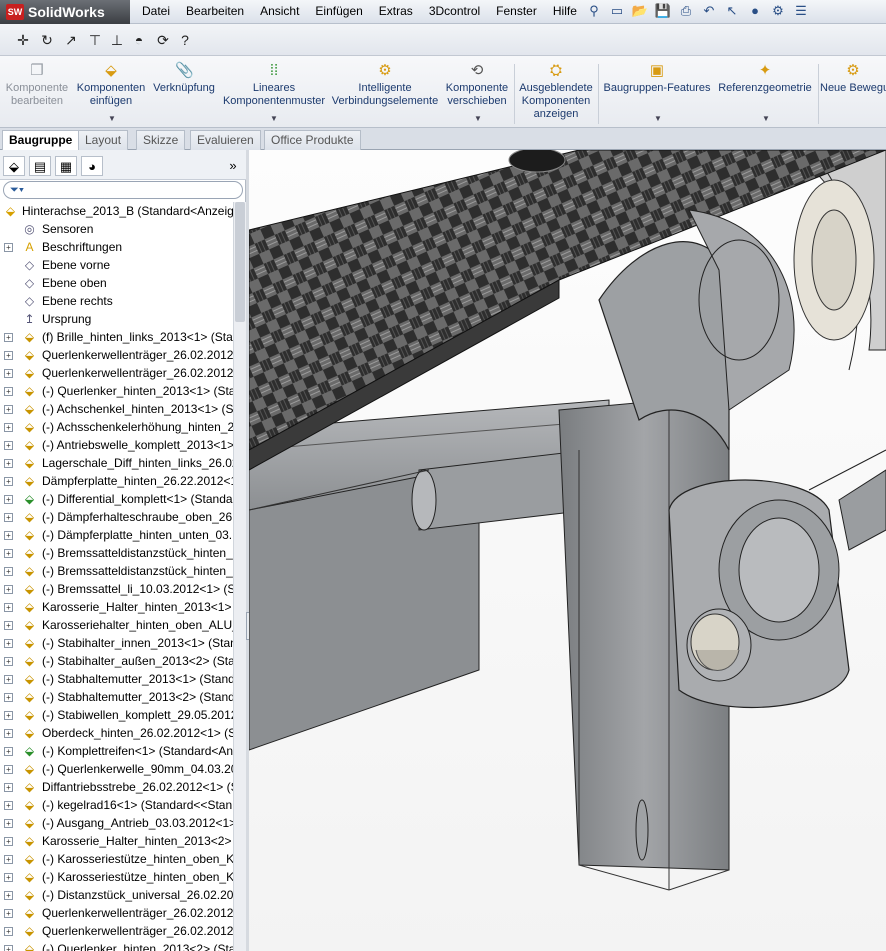 This screenshot has width=886, height=951. What do you see at coordinates (663, 11) in the screenshot?
I see `save-icon: 💾` at bounding box center [663, 11].